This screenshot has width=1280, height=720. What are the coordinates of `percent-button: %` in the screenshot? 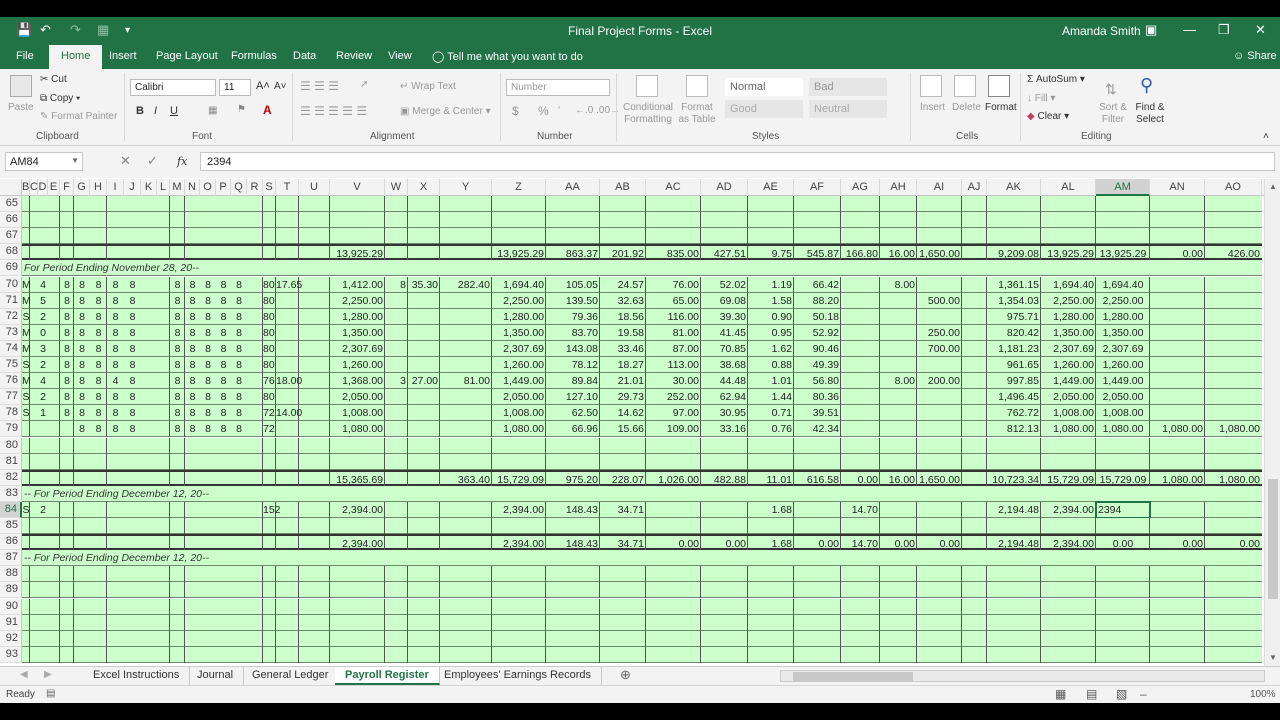 It's located at (543, 111).